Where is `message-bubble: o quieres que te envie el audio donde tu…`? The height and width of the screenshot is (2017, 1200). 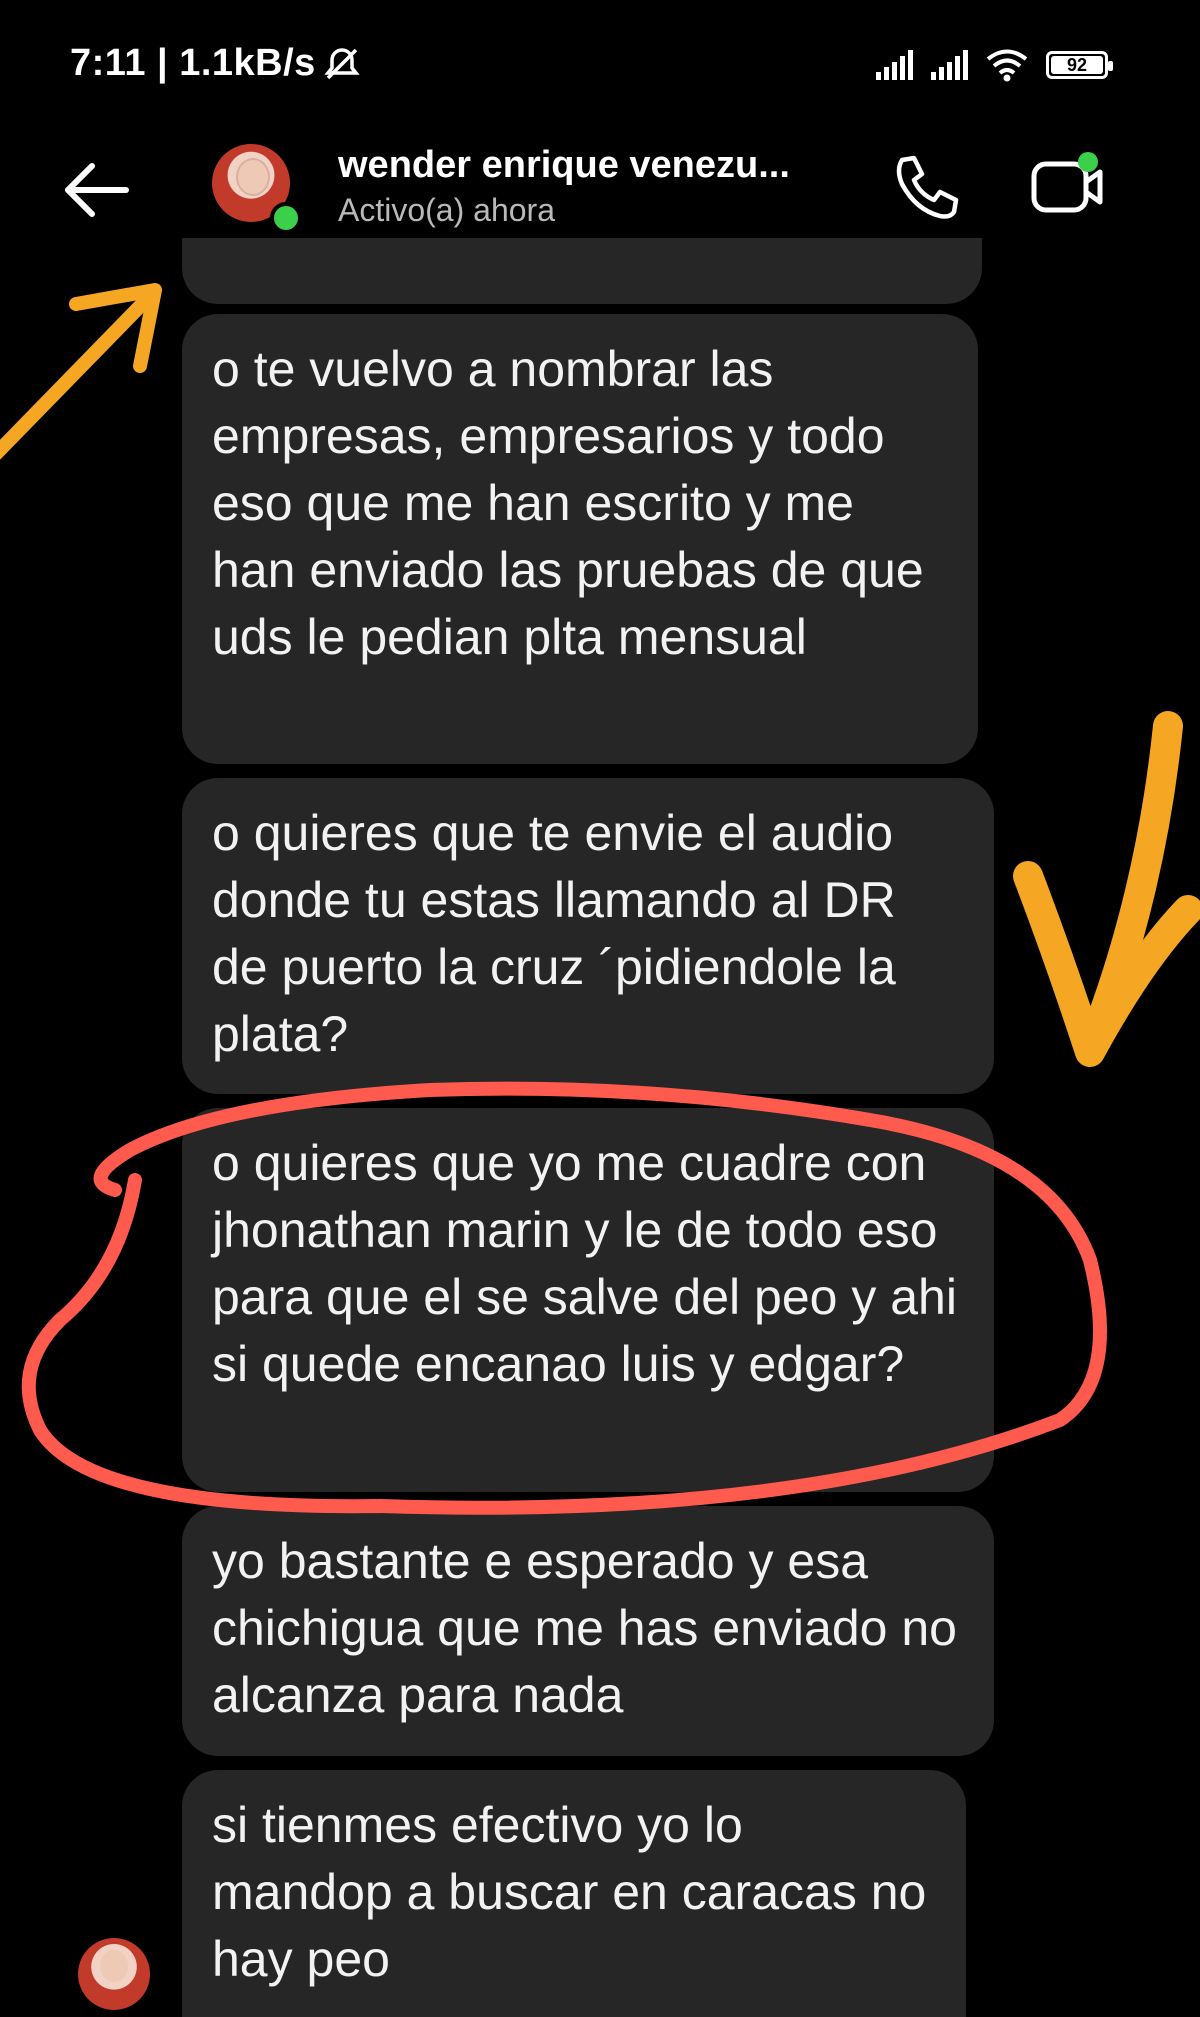
message-bubble: o quieres que te envie el audio donde tu… is located at coordinates (588, 936).